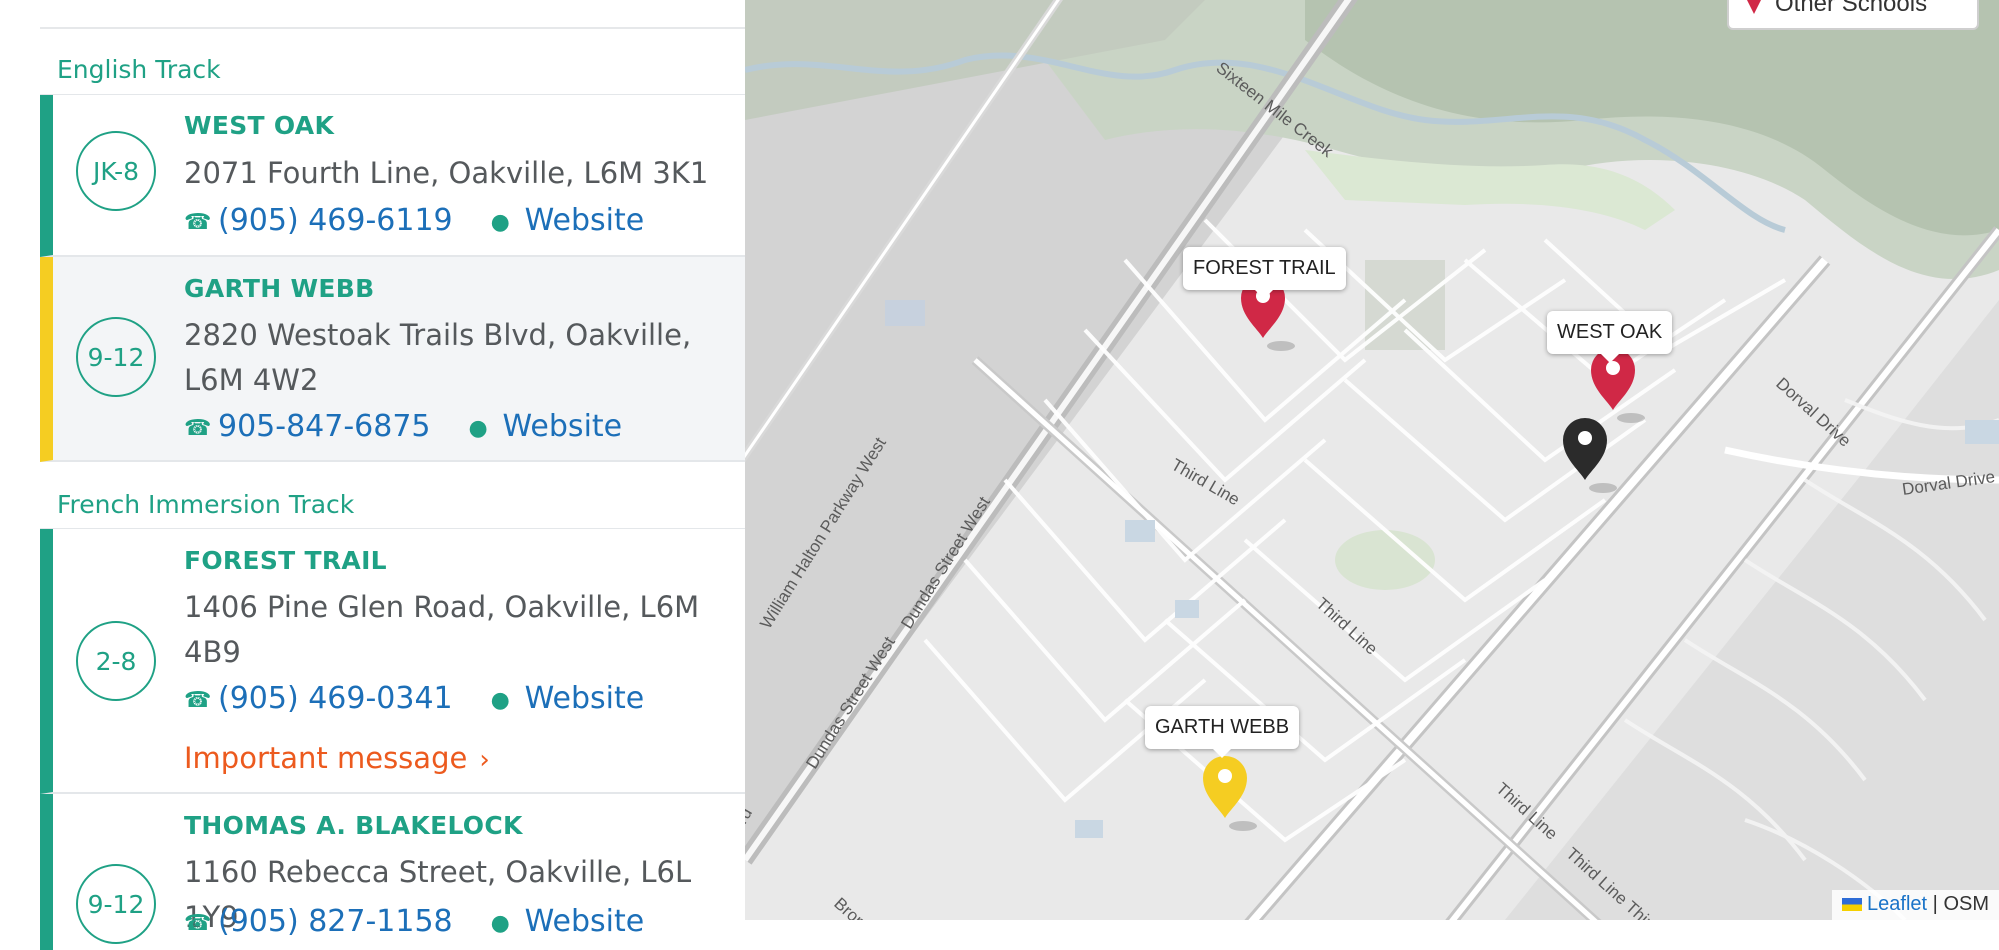 The width and height of the screenshot is (1999, 950). Describe the element at coordinates (1851, 8) in the screenshot. I see `legend-label: Other Schools` at that location.